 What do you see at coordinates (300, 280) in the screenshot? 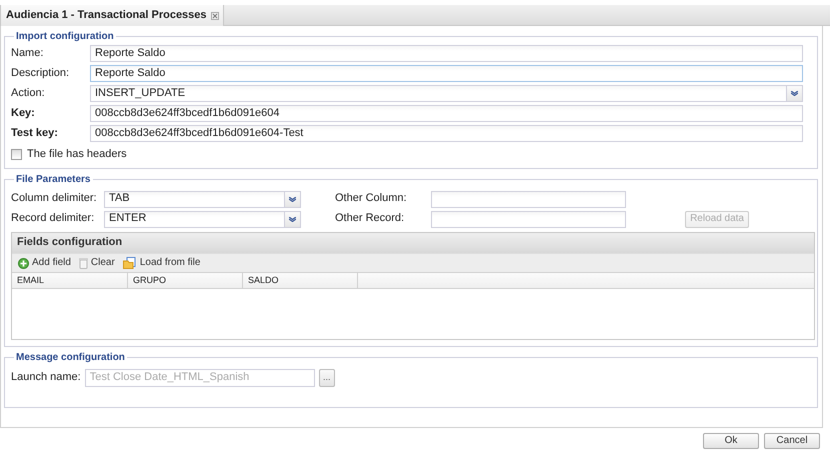
I see `column-header: SALDO` at bounding box center [300, 280].